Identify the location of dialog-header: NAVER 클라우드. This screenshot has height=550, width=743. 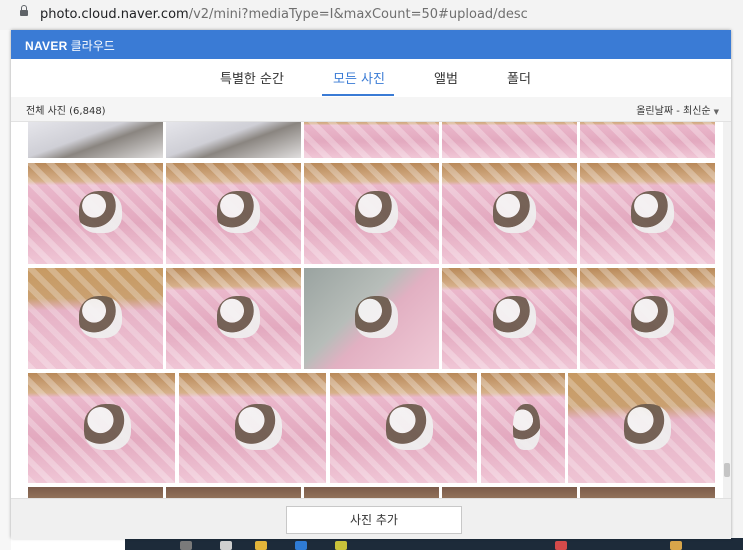
(371, 44).